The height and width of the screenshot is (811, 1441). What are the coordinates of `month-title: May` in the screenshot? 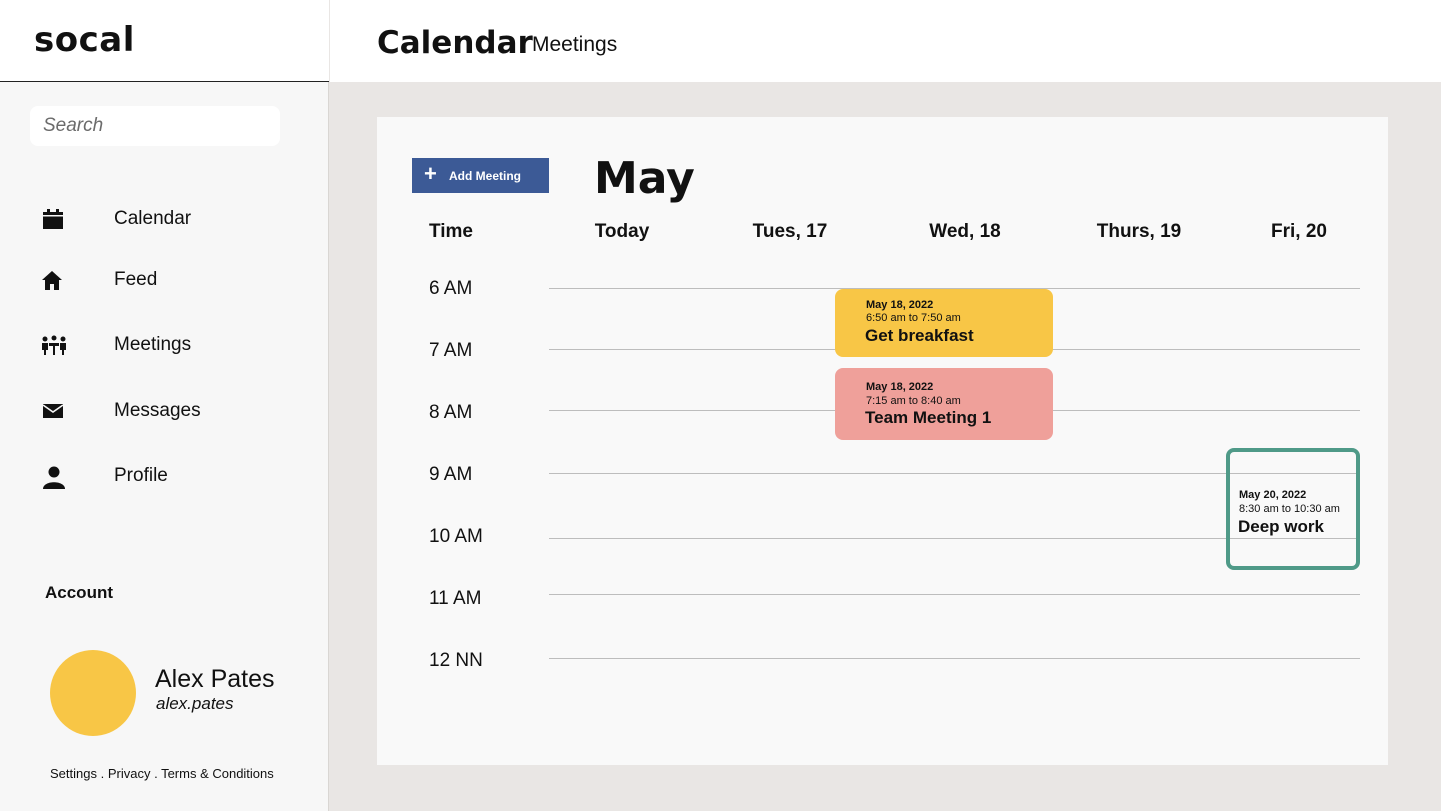 It's located at (644, 178).